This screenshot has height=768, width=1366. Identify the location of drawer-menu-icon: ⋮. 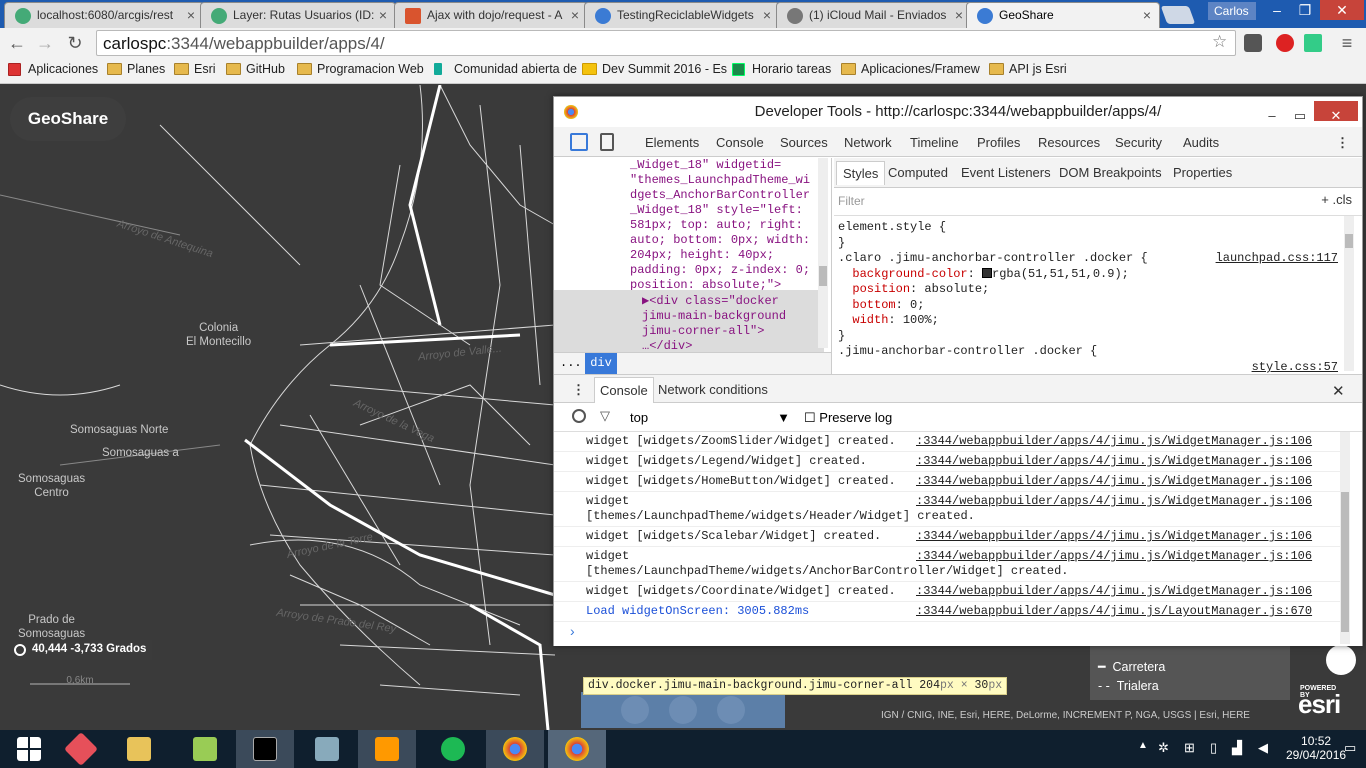
(578, 390).